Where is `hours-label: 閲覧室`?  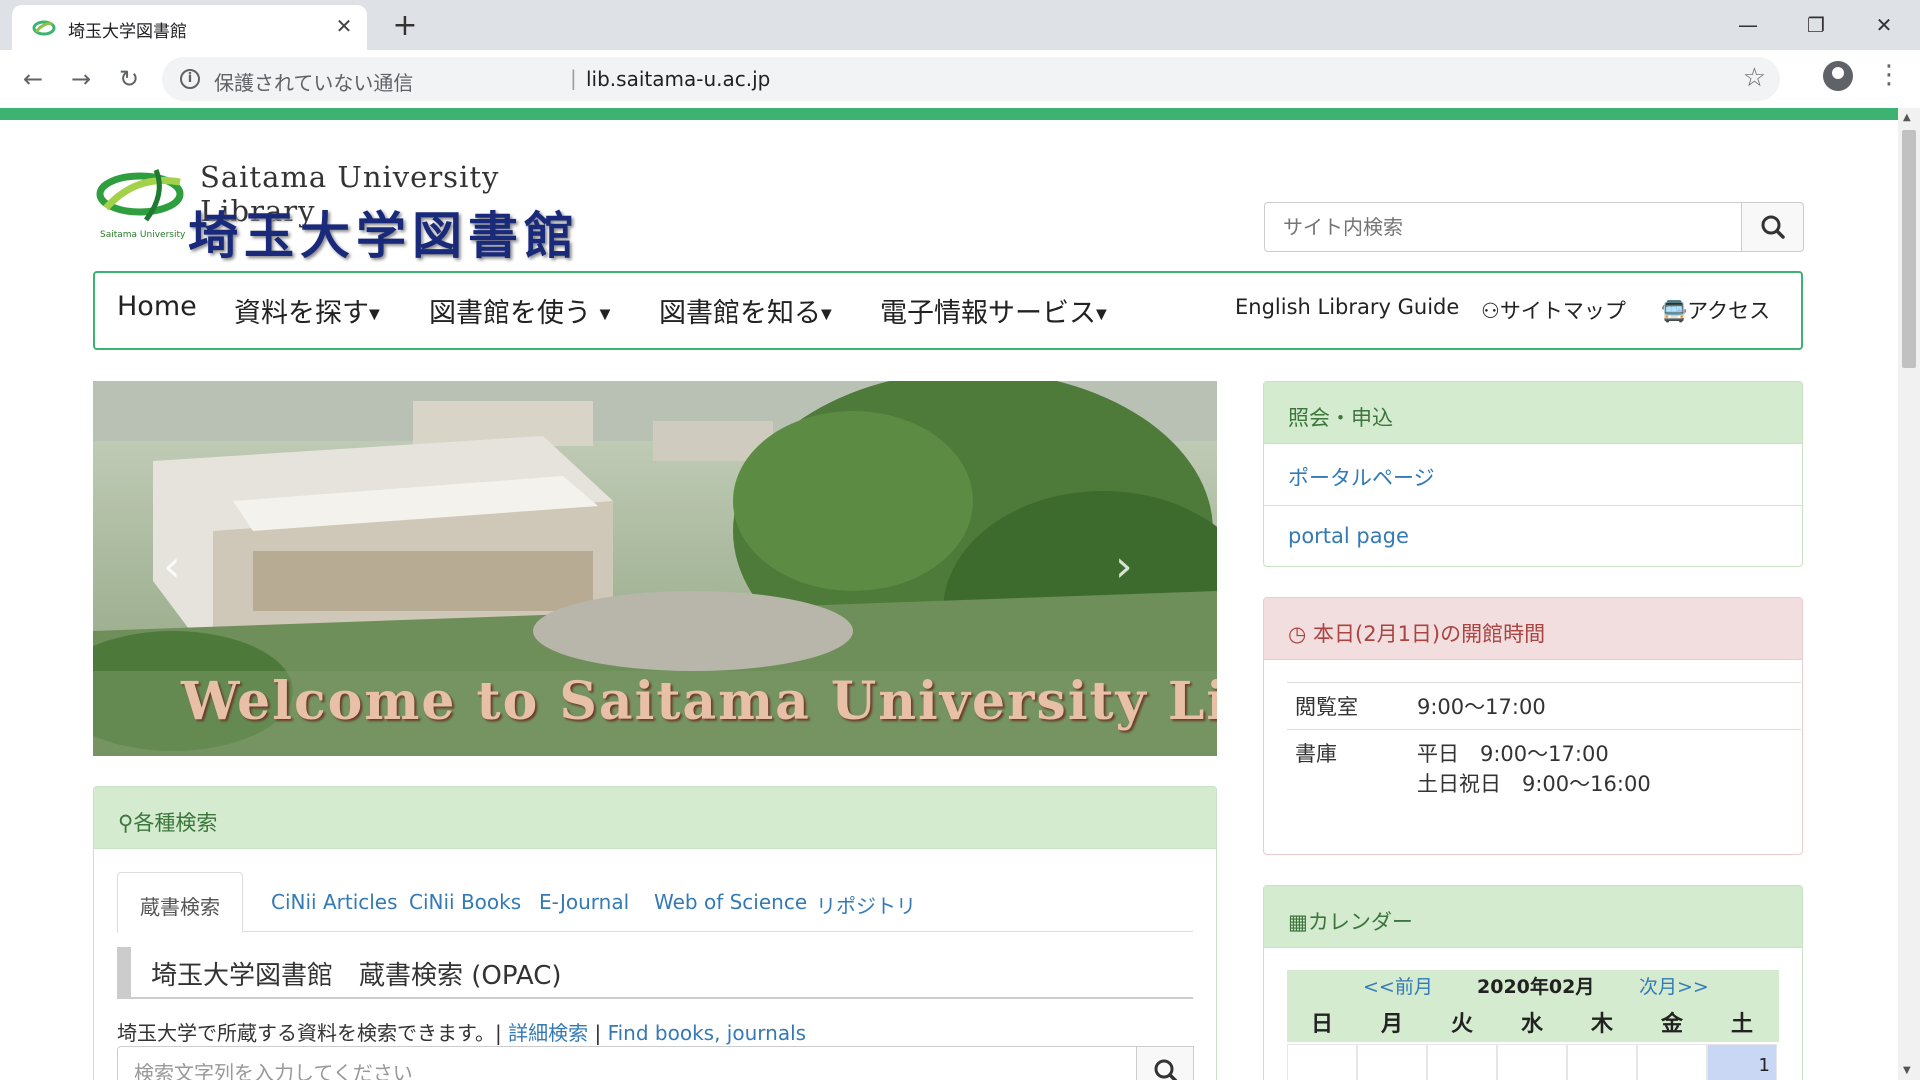 hours-label: 閲覧室 is located at coordinates (1326, 707).